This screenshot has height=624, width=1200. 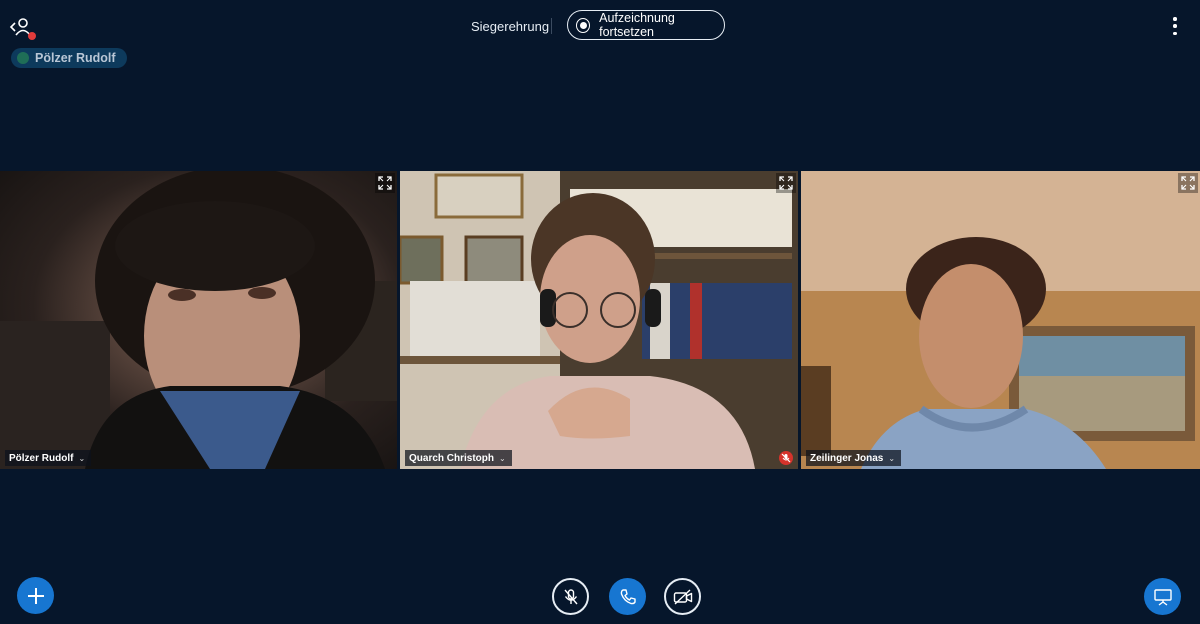 What do you see at coordinates (23, 27) in the screenshot?
I see `participants-back-button` at bounding box center [23, 27].